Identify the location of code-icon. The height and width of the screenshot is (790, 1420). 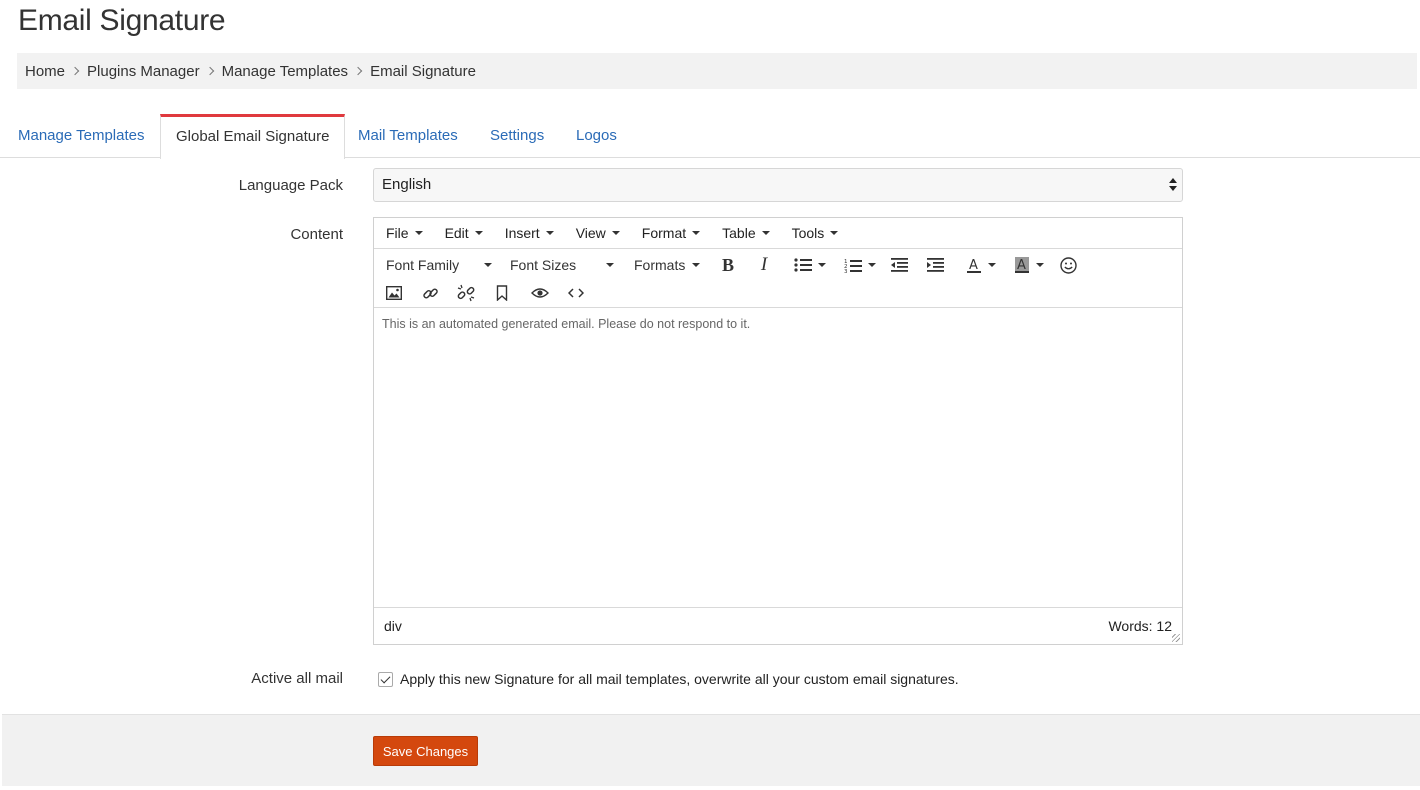
(576, 293).